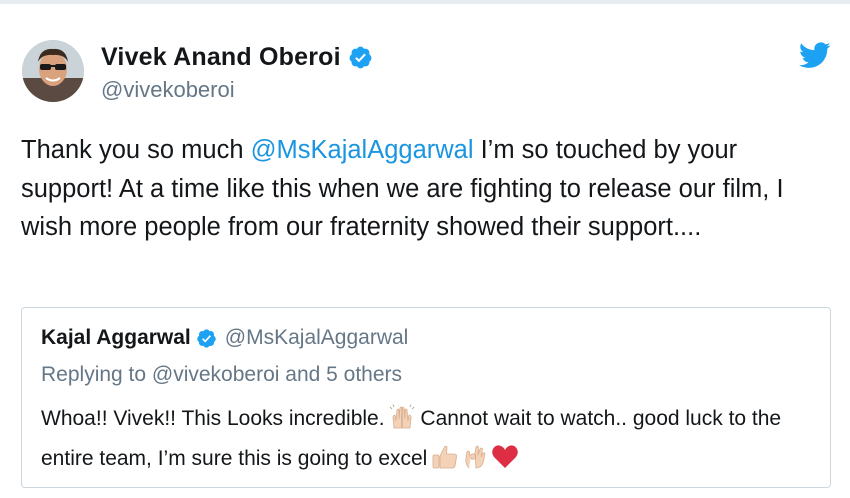 Image resolution: width=850 pixels, height=498 pixels. Describe the element at coordinates (221, 57) in the screenshot. I see `author-name: Vivek Anand Oberoi` at that location.